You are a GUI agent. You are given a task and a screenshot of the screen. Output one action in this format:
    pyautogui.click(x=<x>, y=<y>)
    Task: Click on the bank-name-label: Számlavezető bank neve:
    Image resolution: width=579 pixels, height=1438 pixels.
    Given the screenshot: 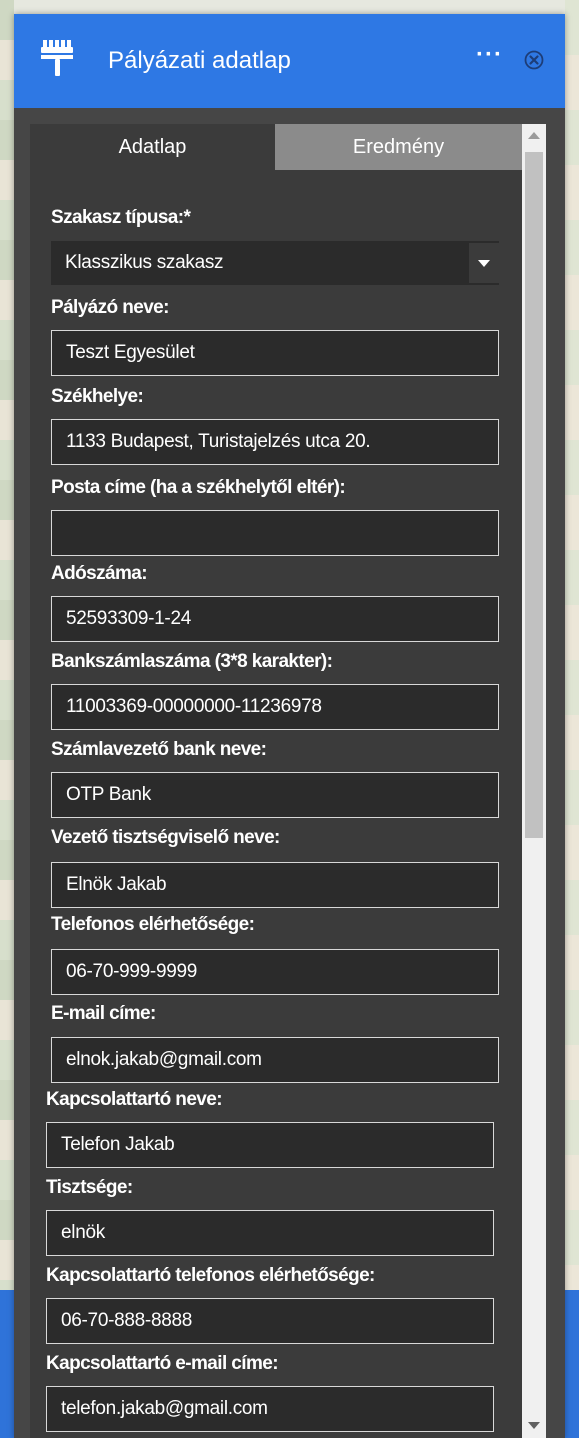 What is the action you would take?
    pyautogui.click(x=159, y=749)
    